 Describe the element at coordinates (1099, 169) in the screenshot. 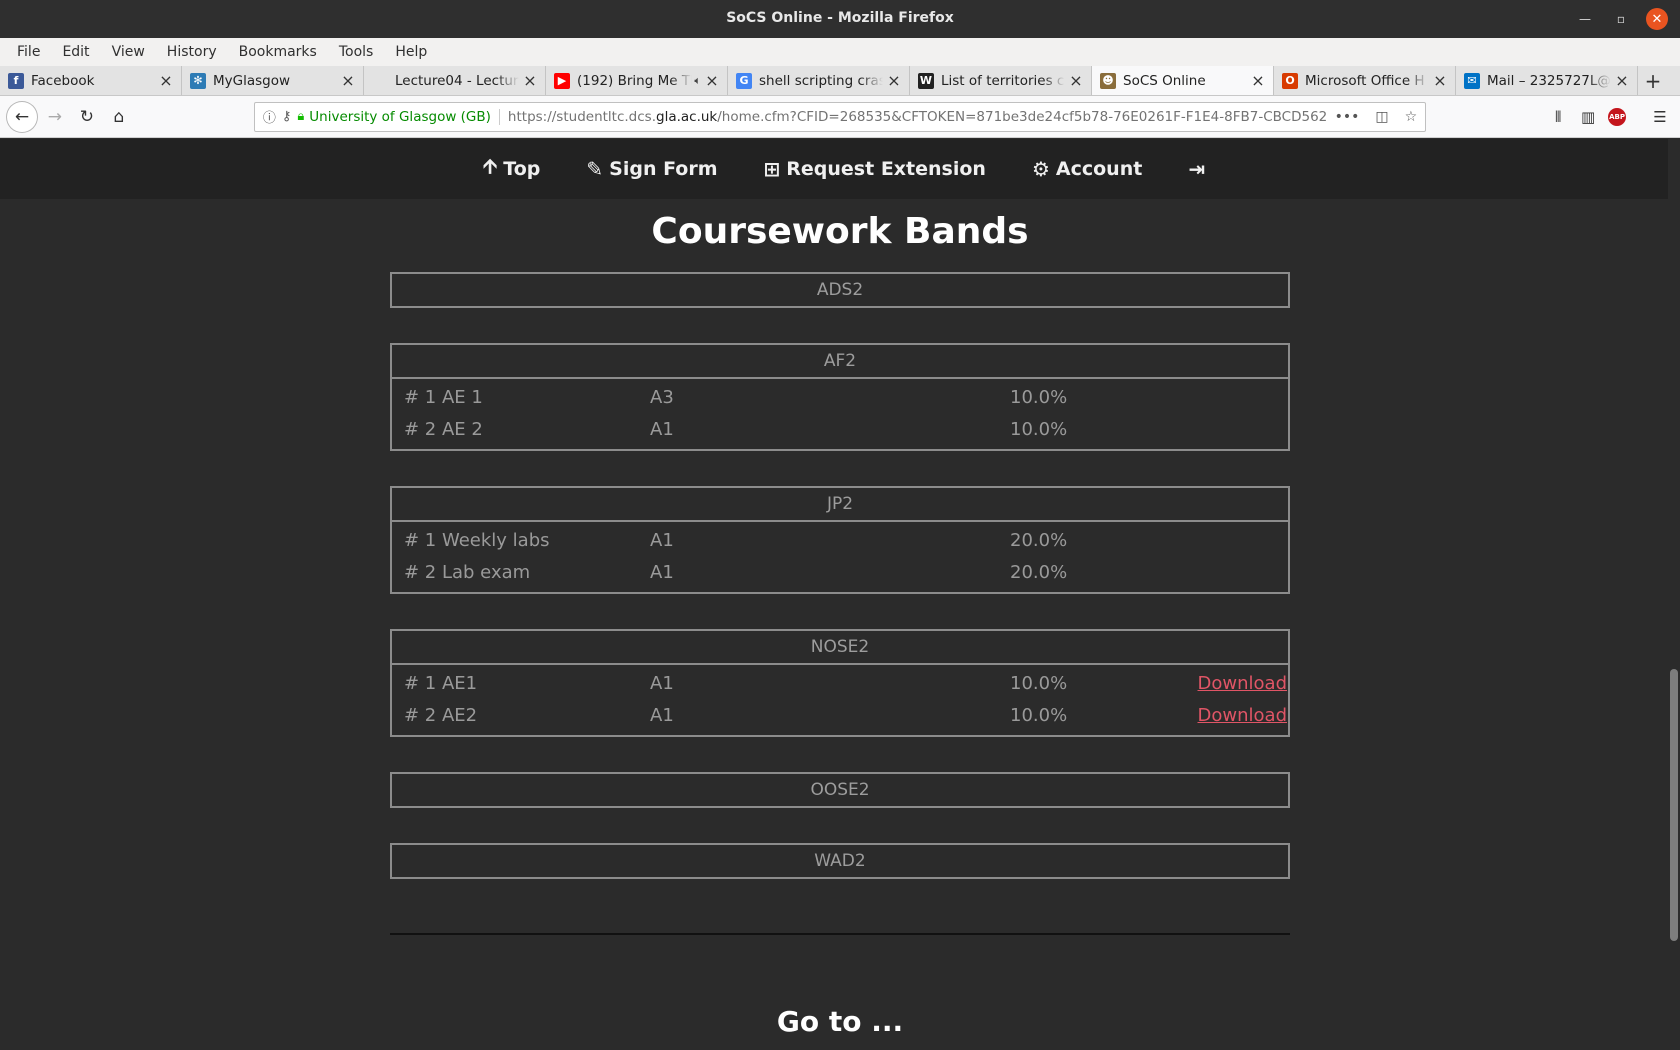

I see `nav-account-label: Account` at that location.